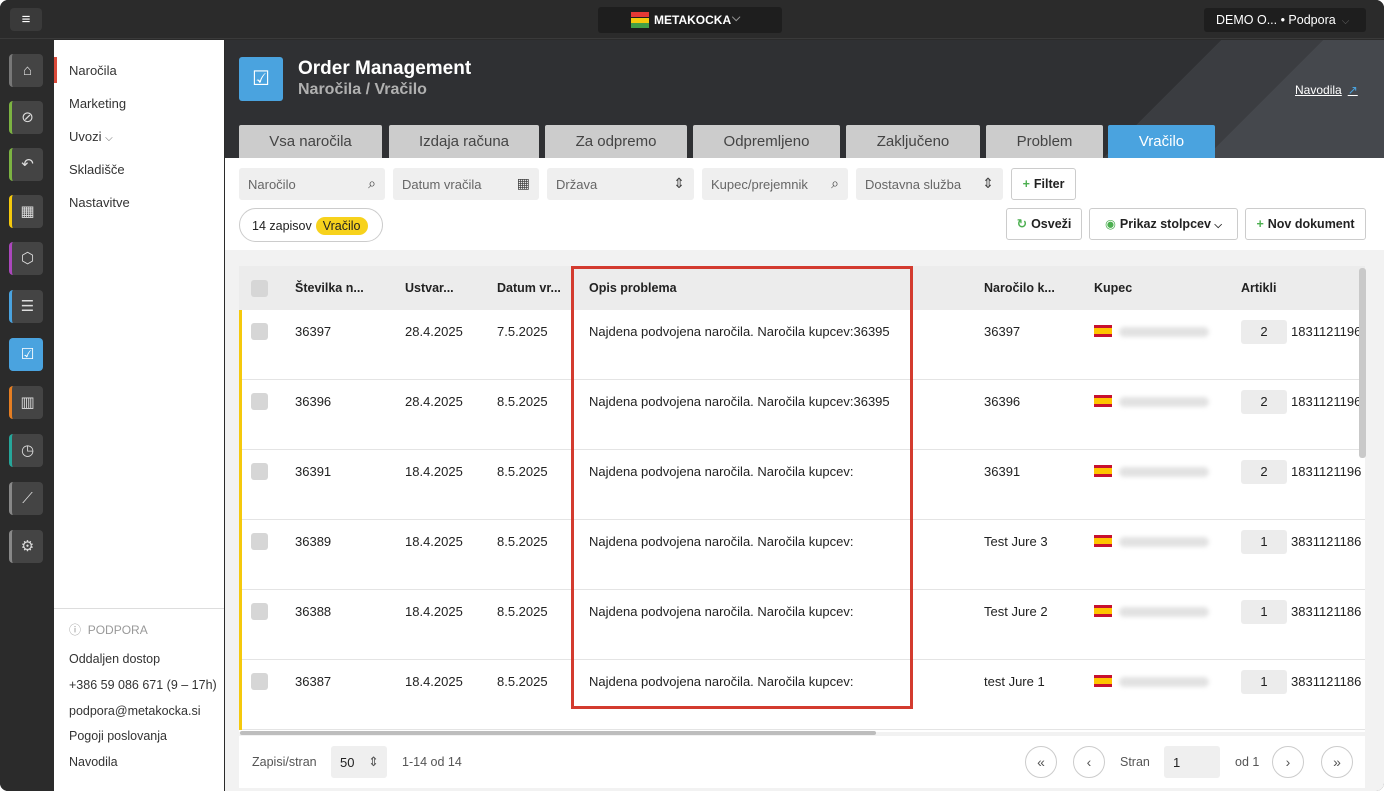 The image size is (1384, 791). Describe the element at coordinates (259, 288) in the screenshot. I see `select-all-checkbox` at that location.